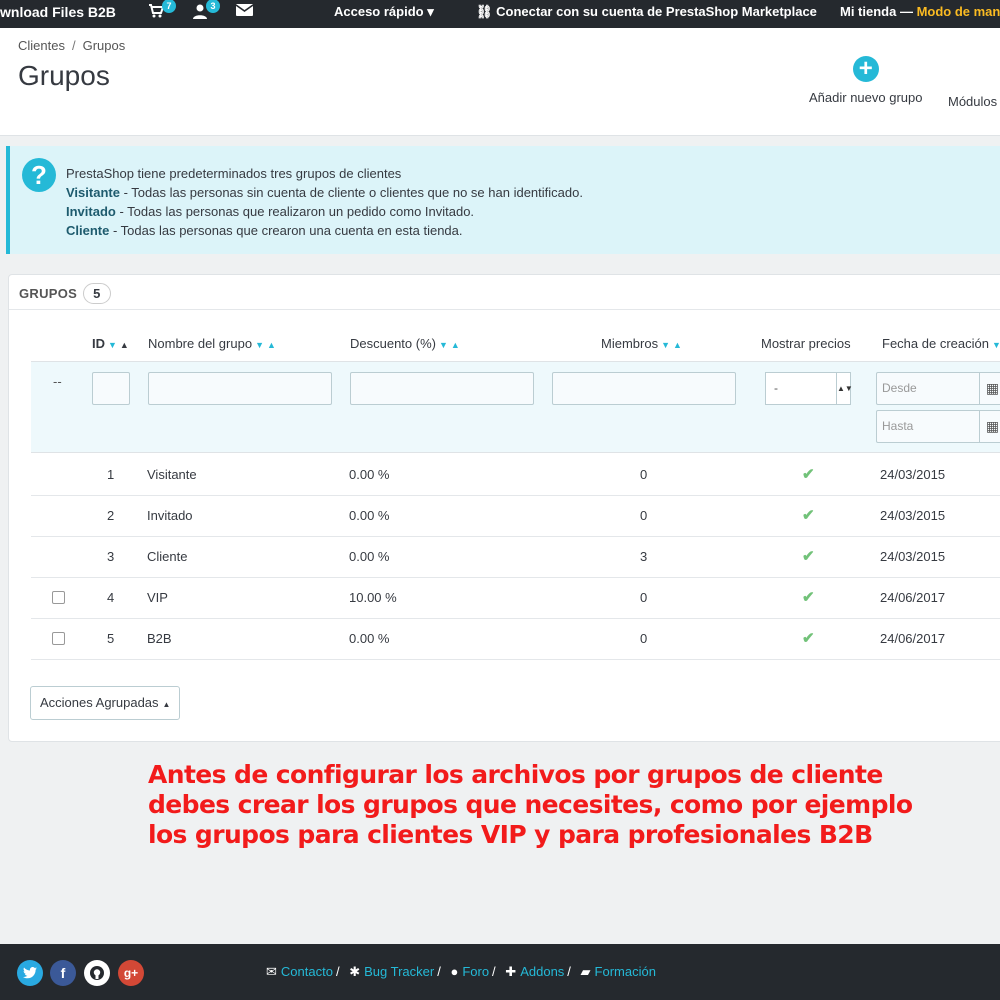 Image resolution: width=1000 pixels, height=1000 pixels. What do you see at coordinates (41, 45) in the screenshot?
I see `breadcrumb-clientes: Clientes` at bounding box center [41, 45].